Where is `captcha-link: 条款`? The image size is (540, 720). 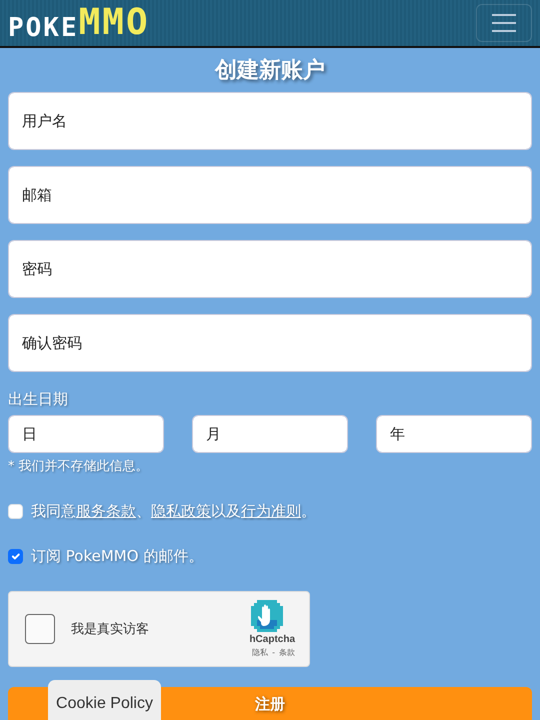 captcha-link: 条款 is located at coordinates (287, 652).